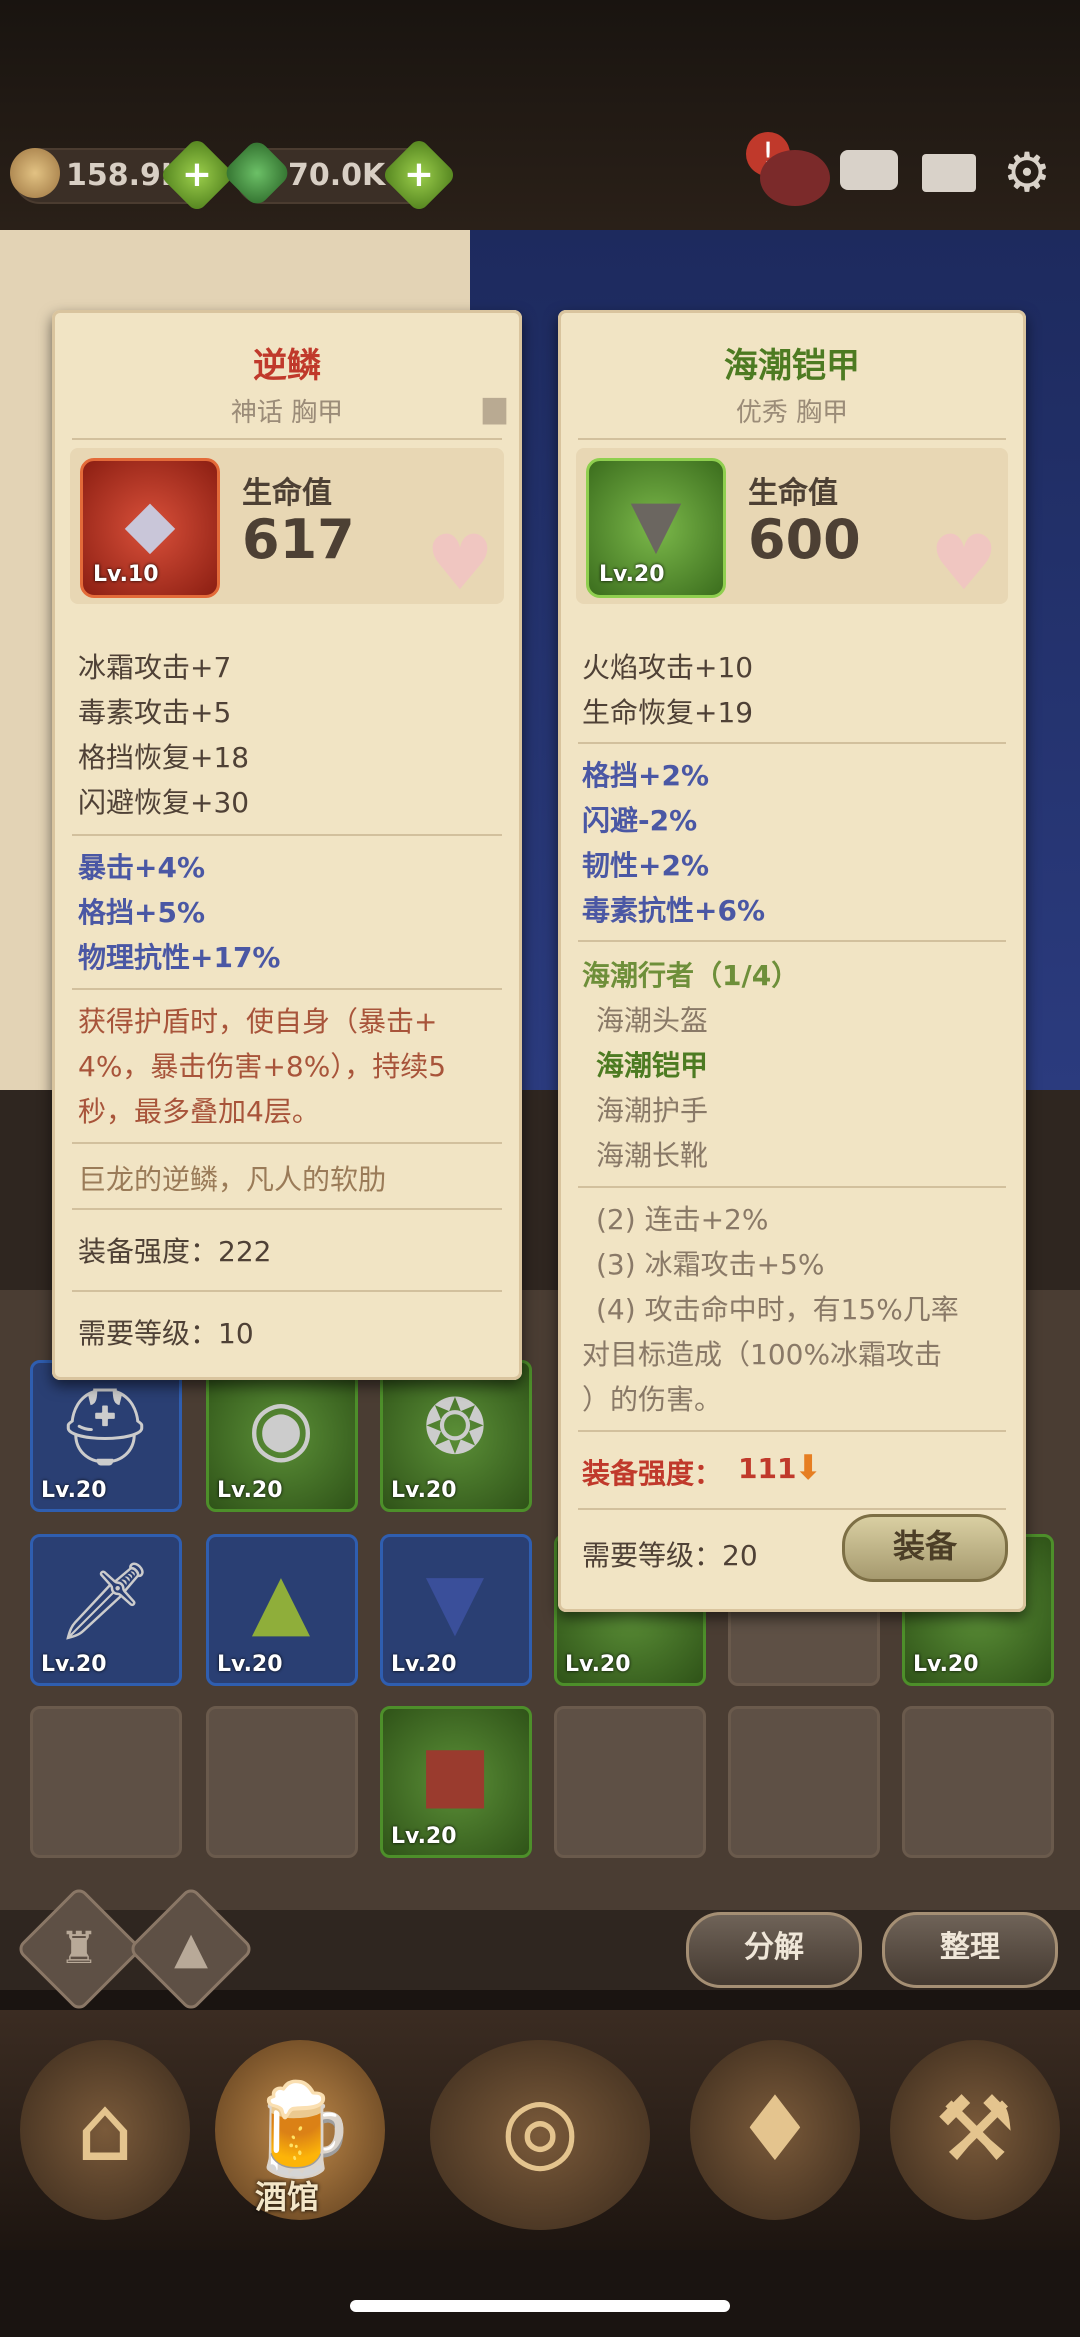 The image size is (1080, 2337). I want to click on armor-icon: ◆, so click(150, 523).